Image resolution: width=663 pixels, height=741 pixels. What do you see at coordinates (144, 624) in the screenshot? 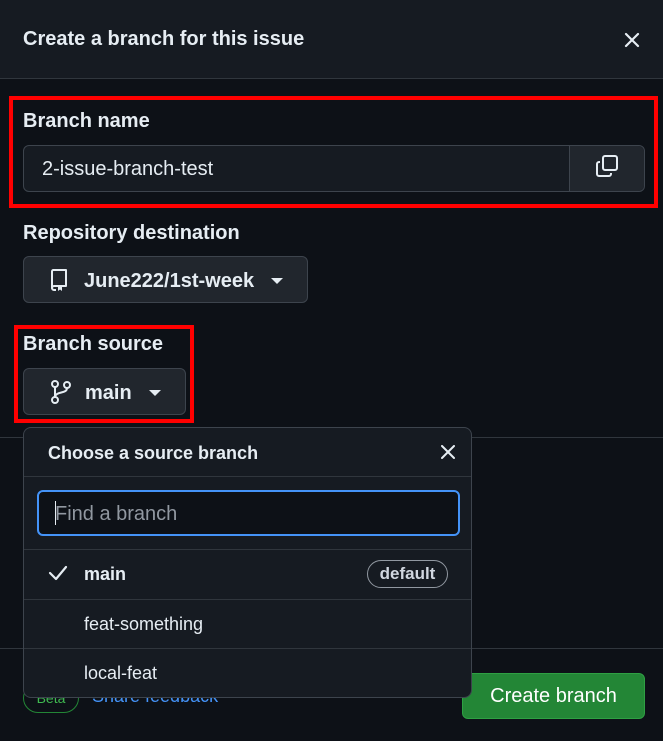
I see `branch-option-label: feat-something` at bounding box center [144, 624].